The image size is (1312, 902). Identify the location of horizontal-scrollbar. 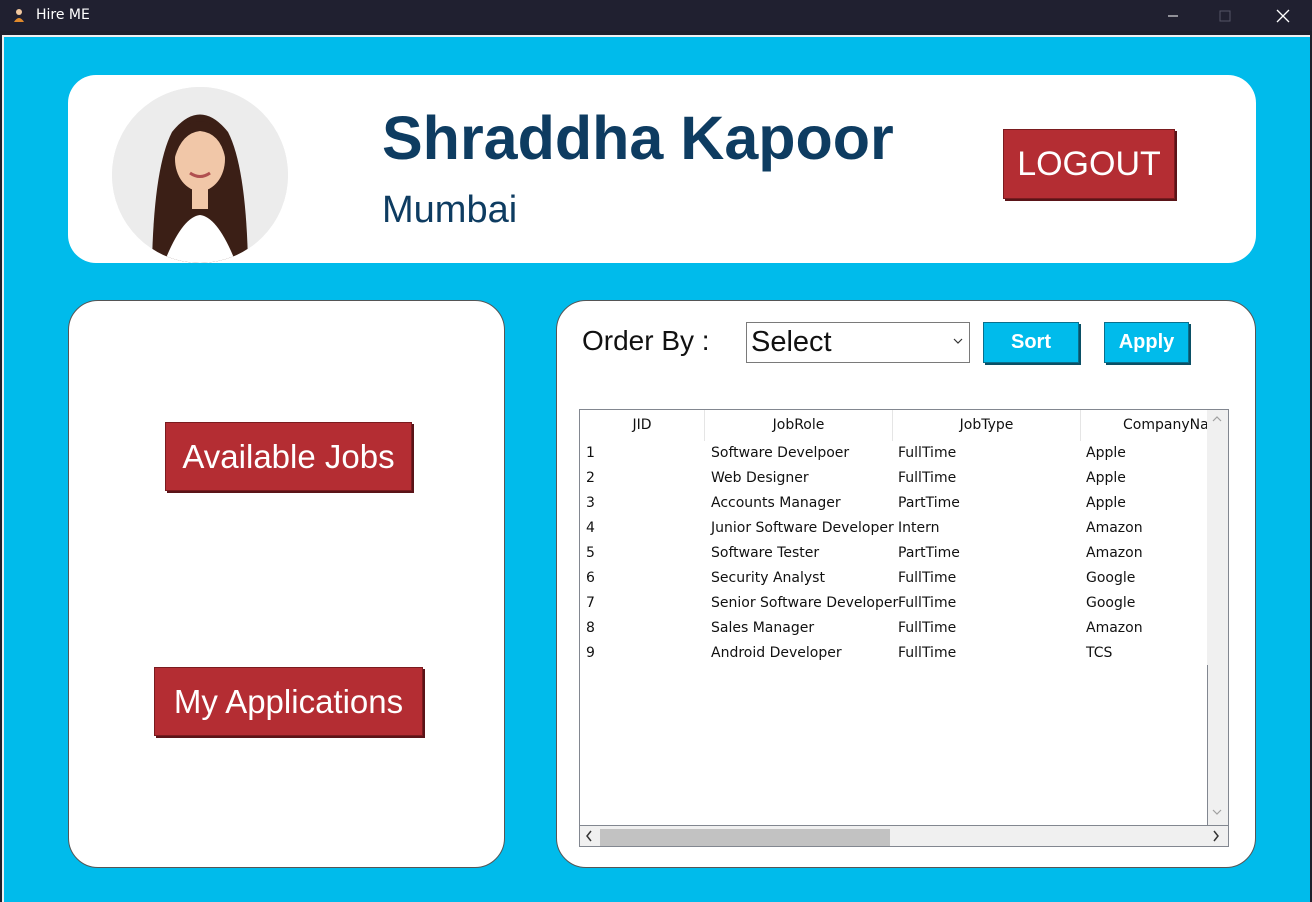
(904, 835).